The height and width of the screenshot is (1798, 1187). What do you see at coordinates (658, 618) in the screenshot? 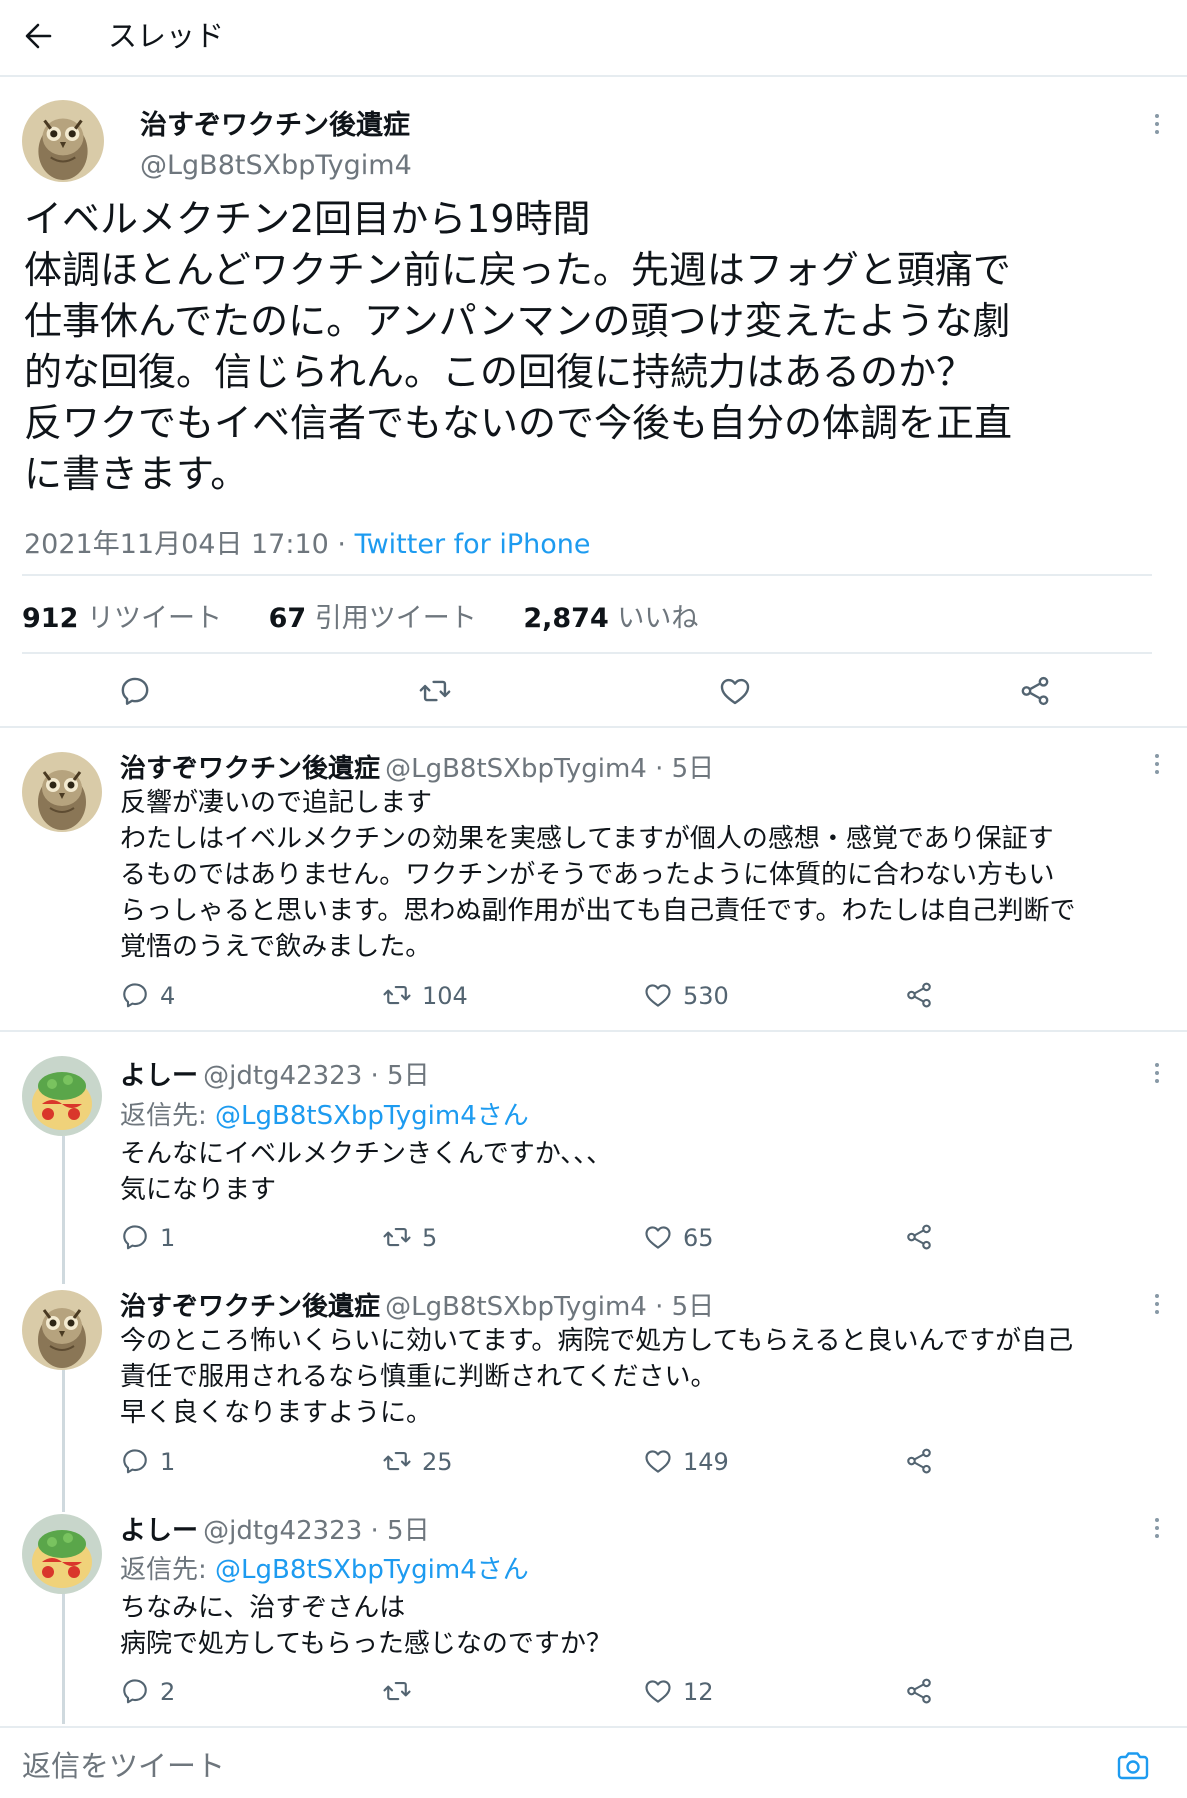
I see `likes-label: いいね` at bounding box center [658, 618].